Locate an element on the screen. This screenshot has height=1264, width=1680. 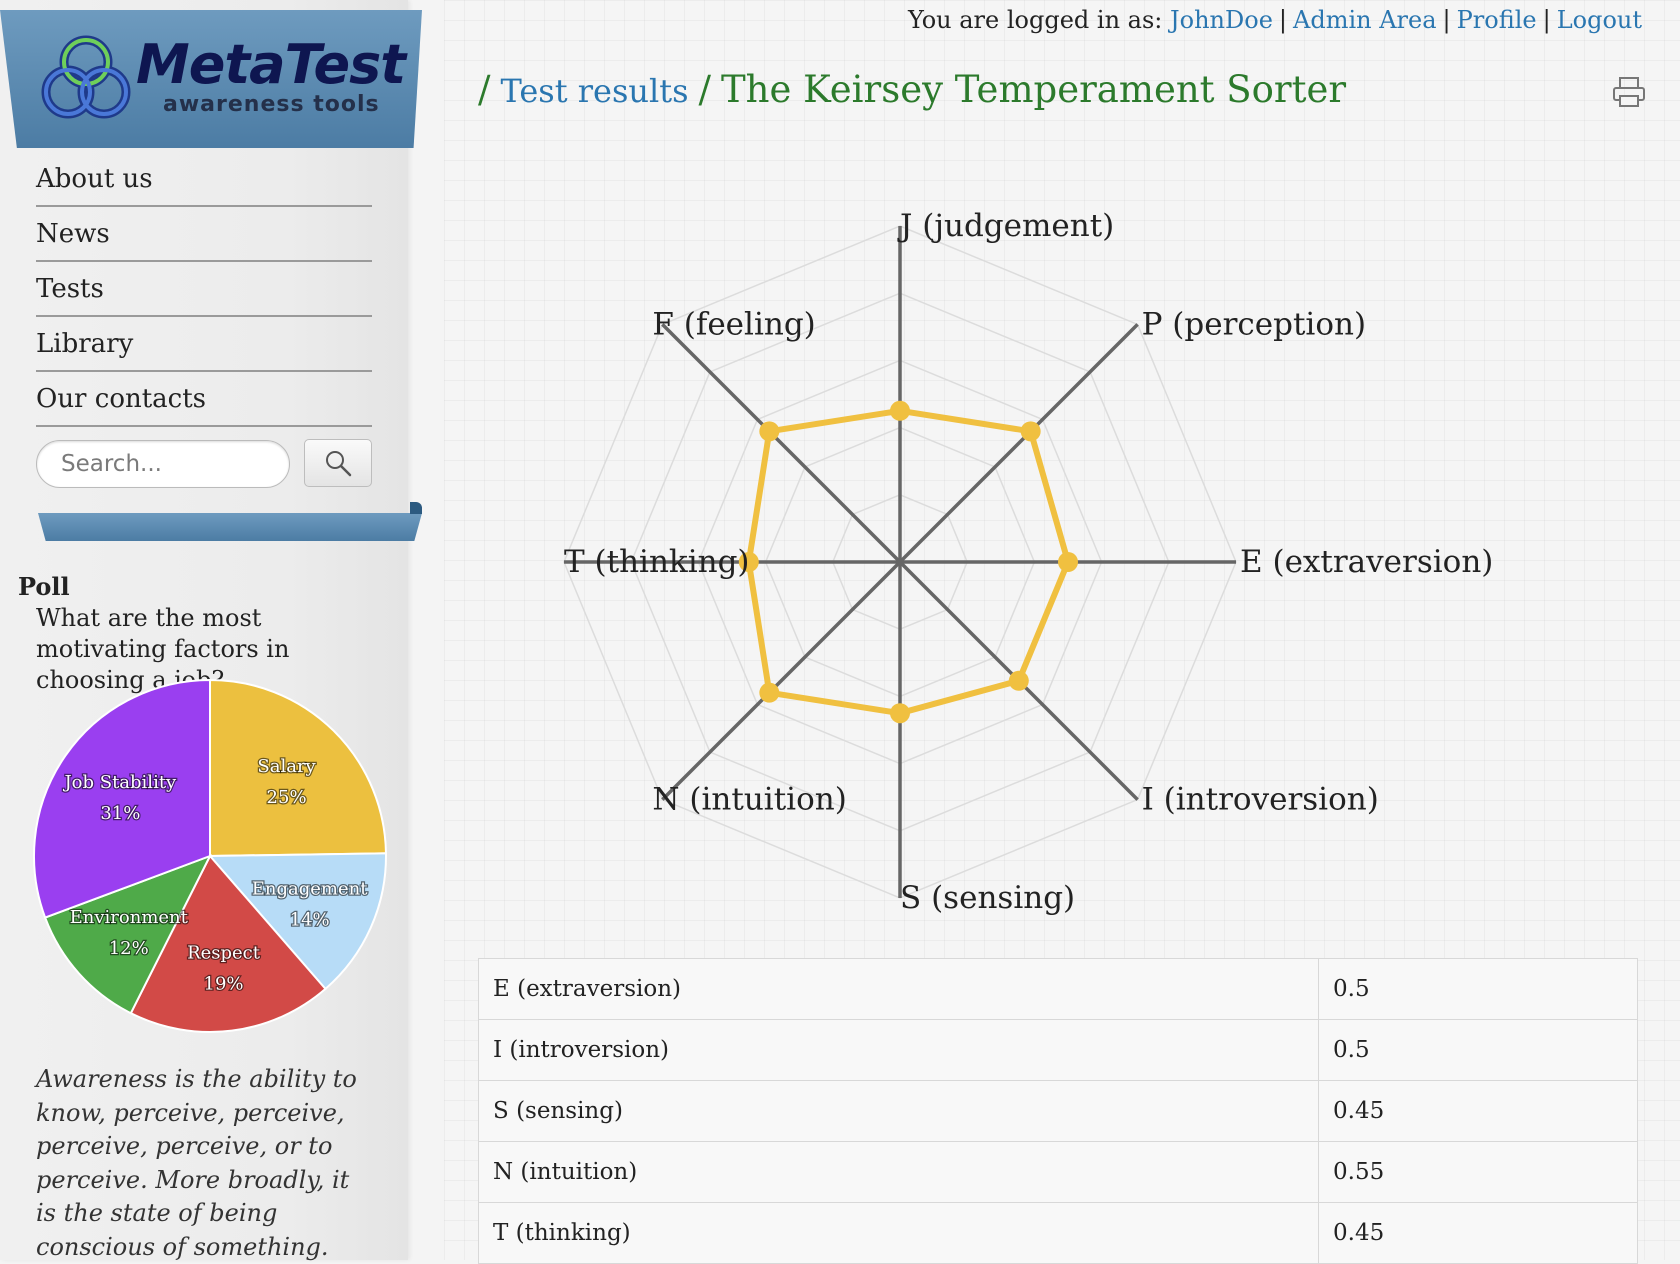
radar-axis-label: J (judgement) is located at coordinates (1005, 226).